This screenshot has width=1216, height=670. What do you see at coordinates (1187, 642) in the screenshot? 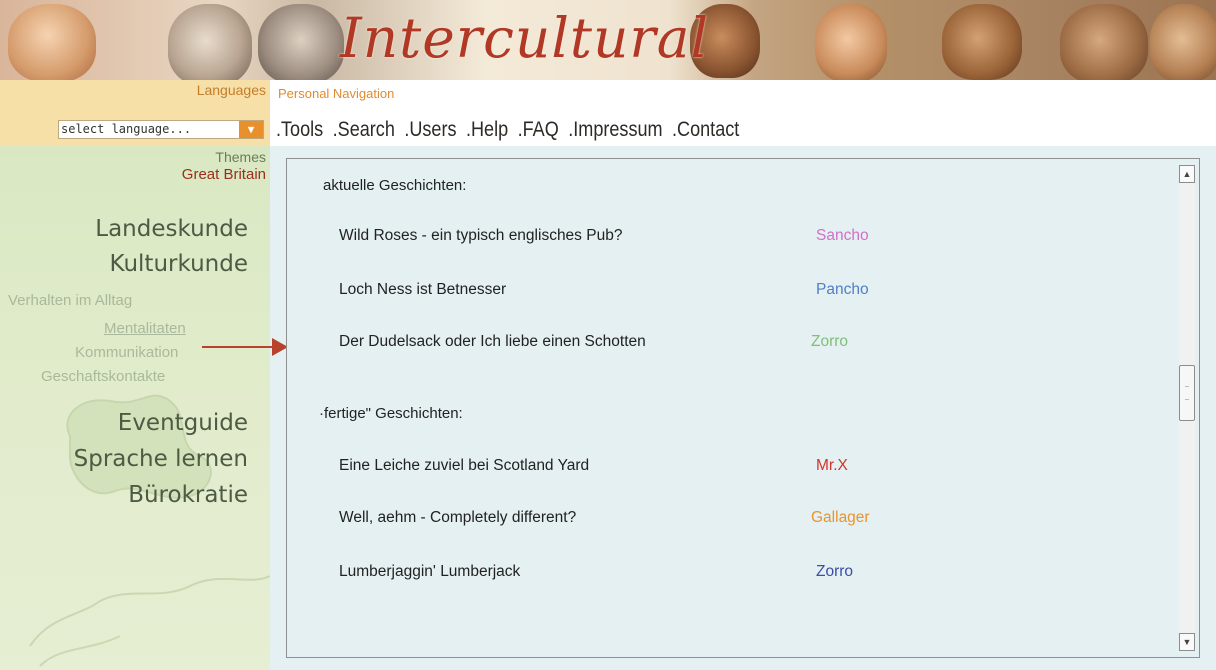
I see `scroll-down-icon: ▼` at bounding box center [1187, 642].